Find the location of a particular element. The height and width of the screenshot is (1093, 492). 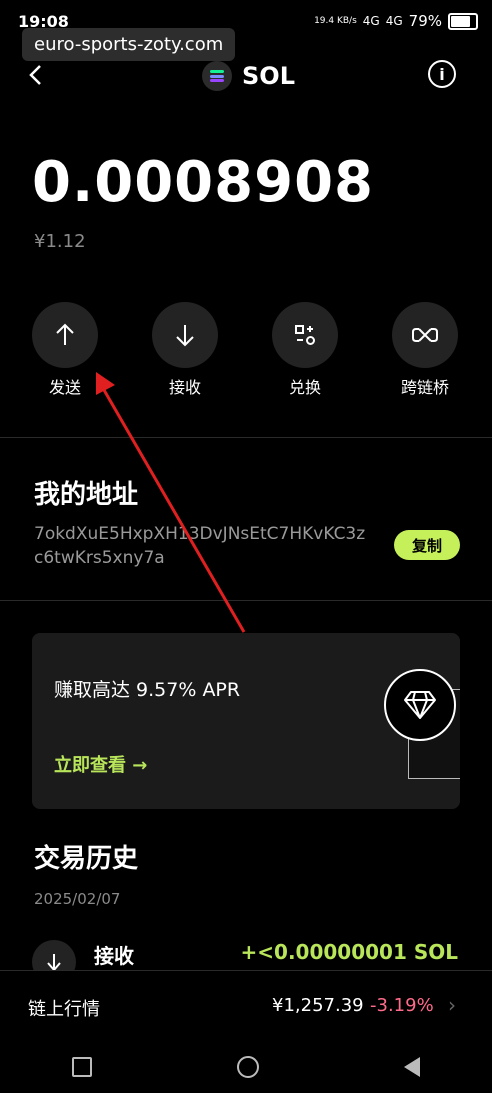

chevron-right-icon: › is located at coordinates (452, 1005).